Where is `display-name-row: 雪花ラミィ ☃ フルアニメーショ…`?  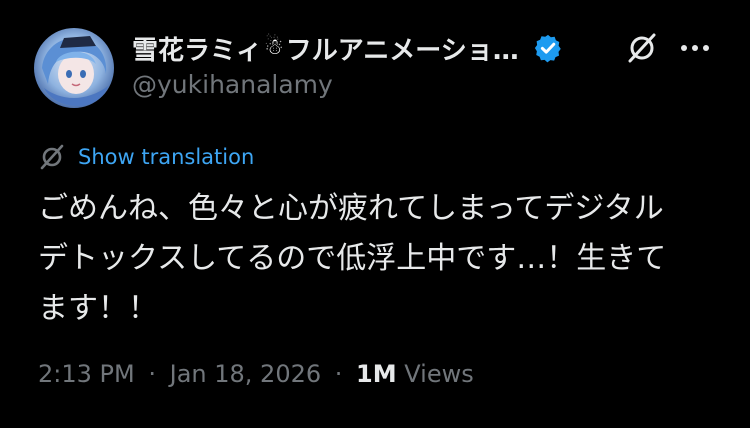
display-name-row: 雪花ラミィ ☃ フルアニメーショ… is located at coordinates (347, 48).